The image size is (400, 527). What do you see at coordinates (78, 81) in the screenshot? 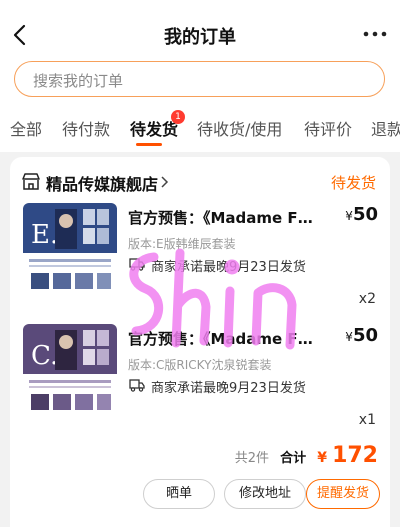
I see `search-placeholder: 搜索我的订单` at bounding box center [78, 81].